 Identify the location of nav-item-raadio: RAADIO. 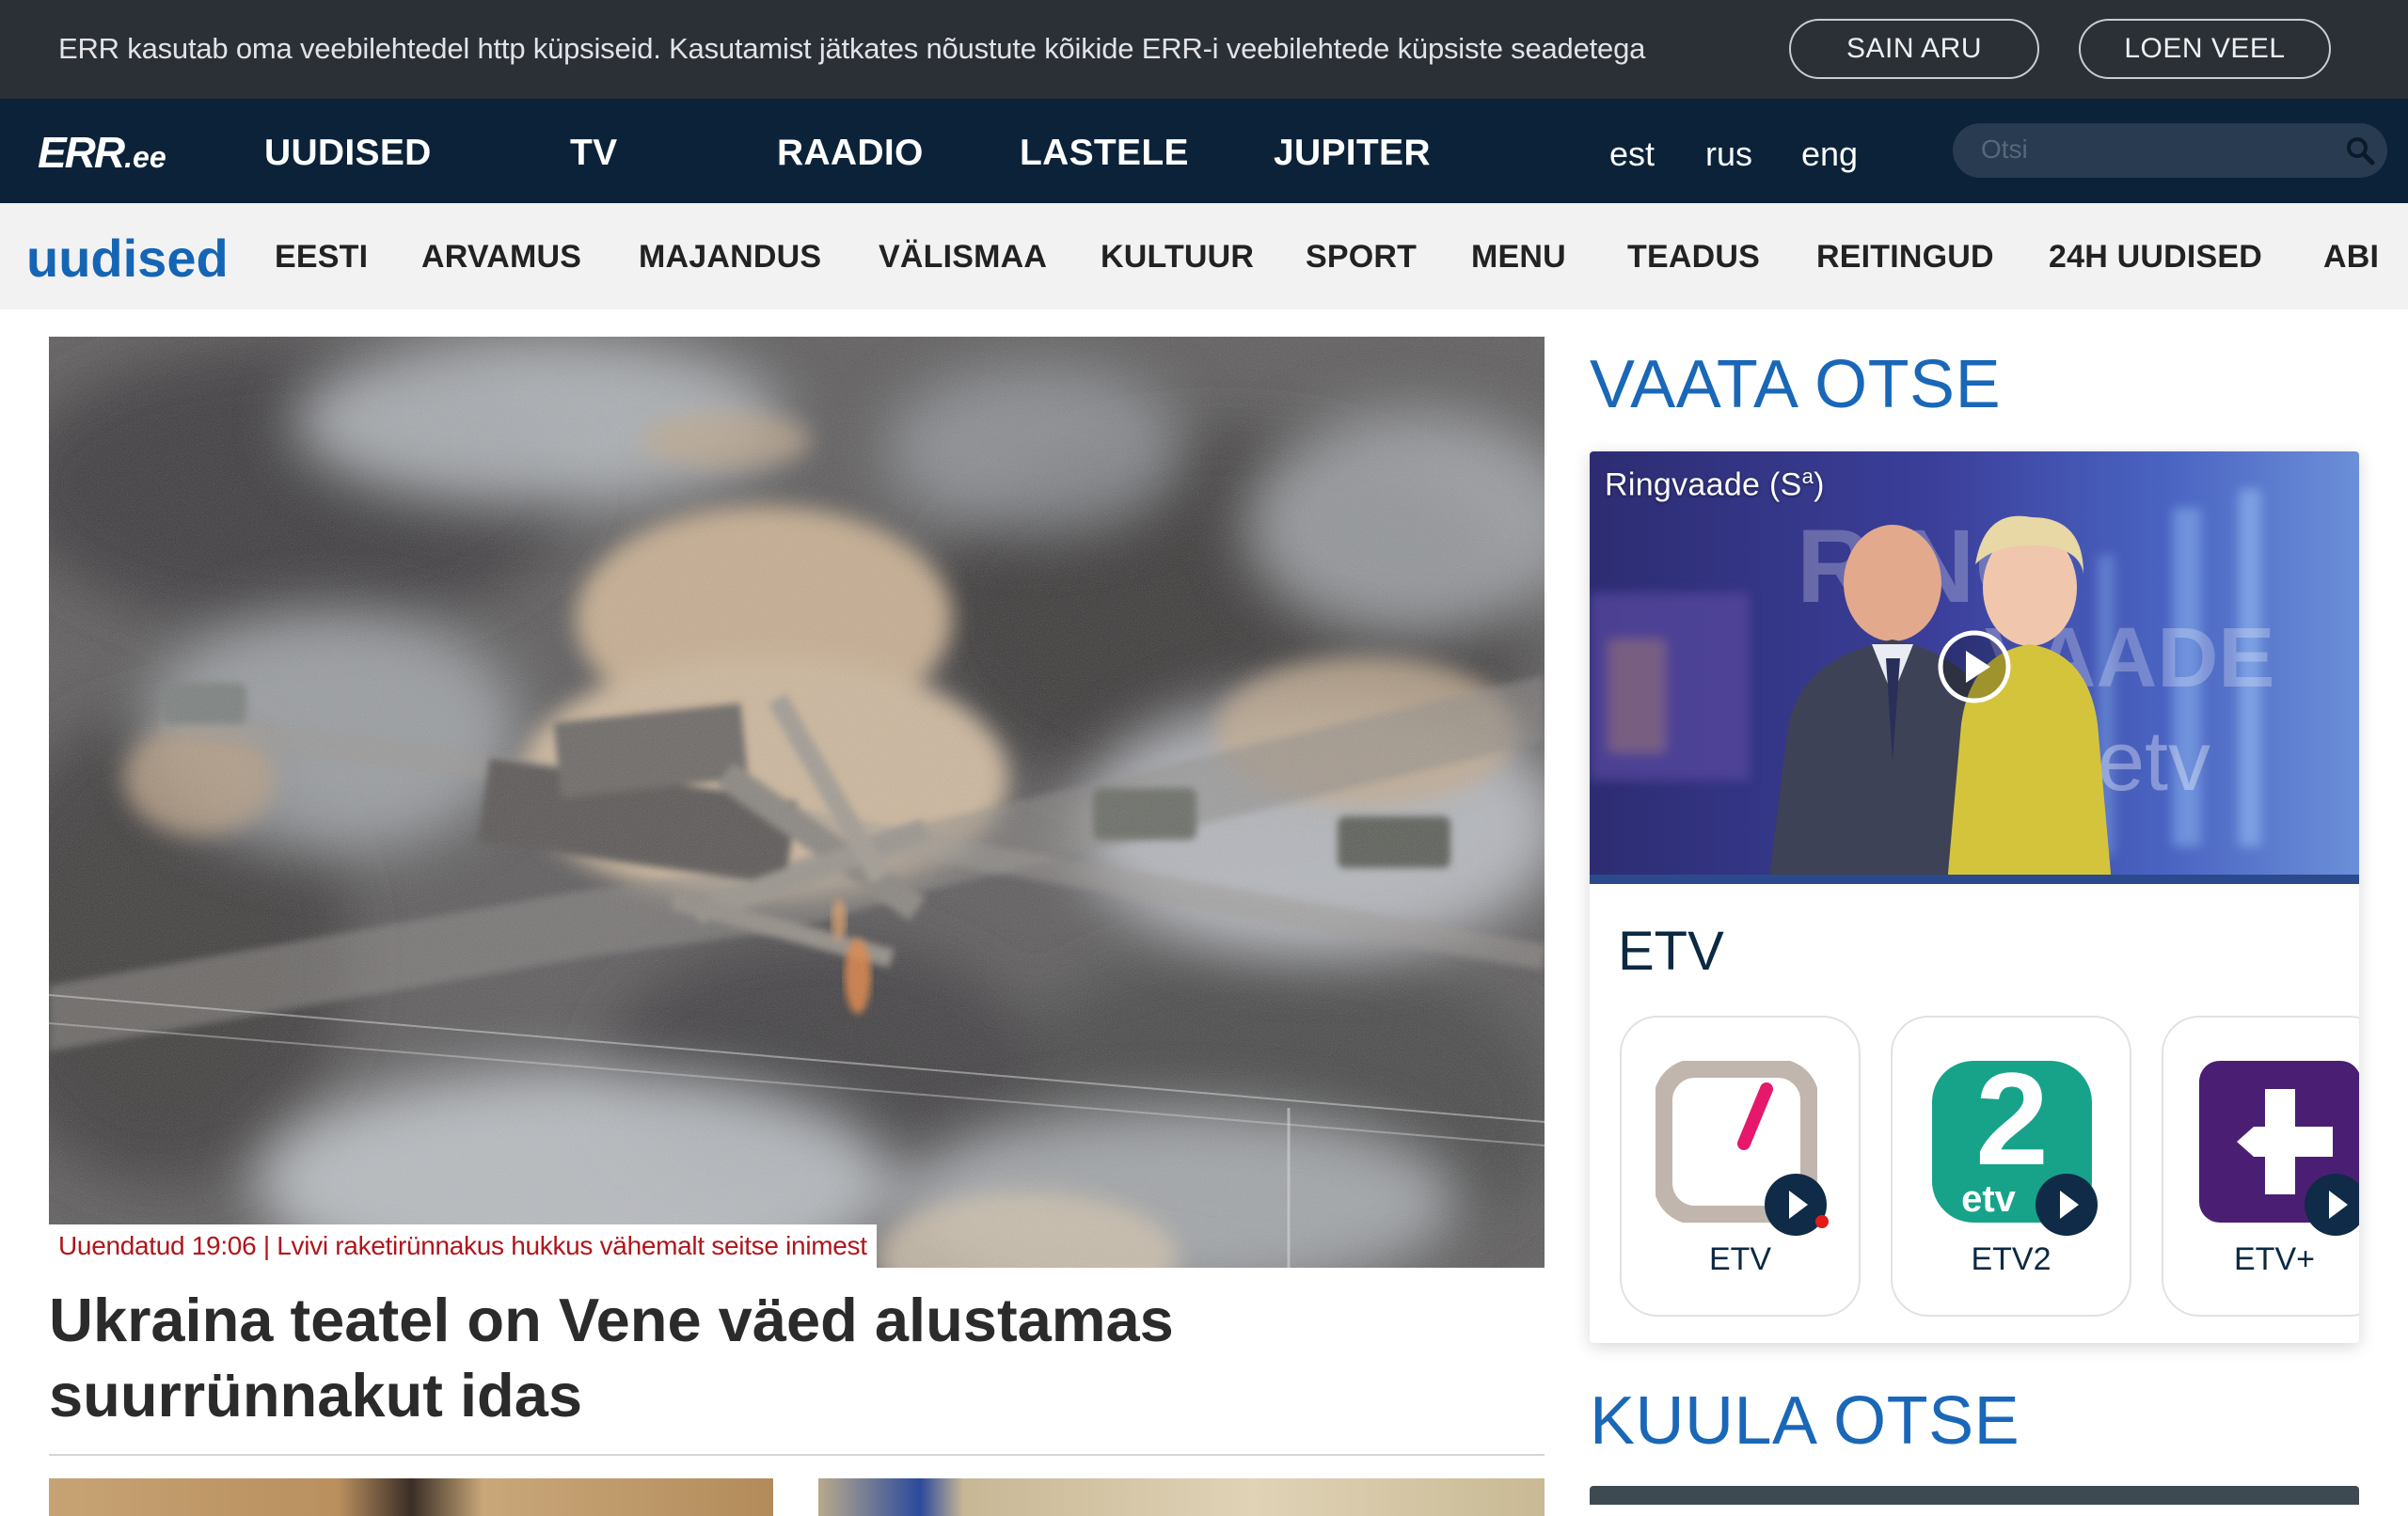
(851, 153).